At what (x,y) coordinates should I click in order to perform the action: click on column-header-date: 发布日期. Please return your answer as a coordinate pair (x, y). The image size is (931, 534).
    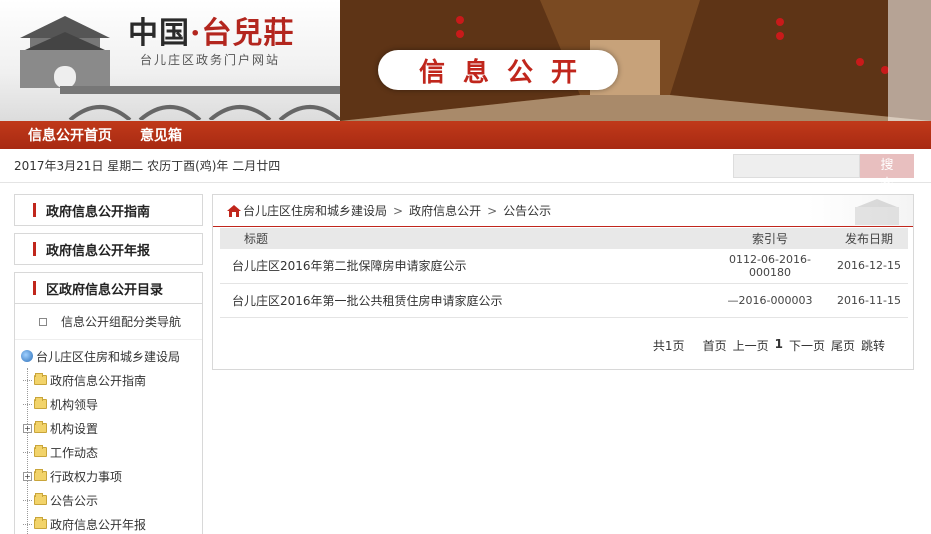
    Looking at the image, I should click on (869, 238).